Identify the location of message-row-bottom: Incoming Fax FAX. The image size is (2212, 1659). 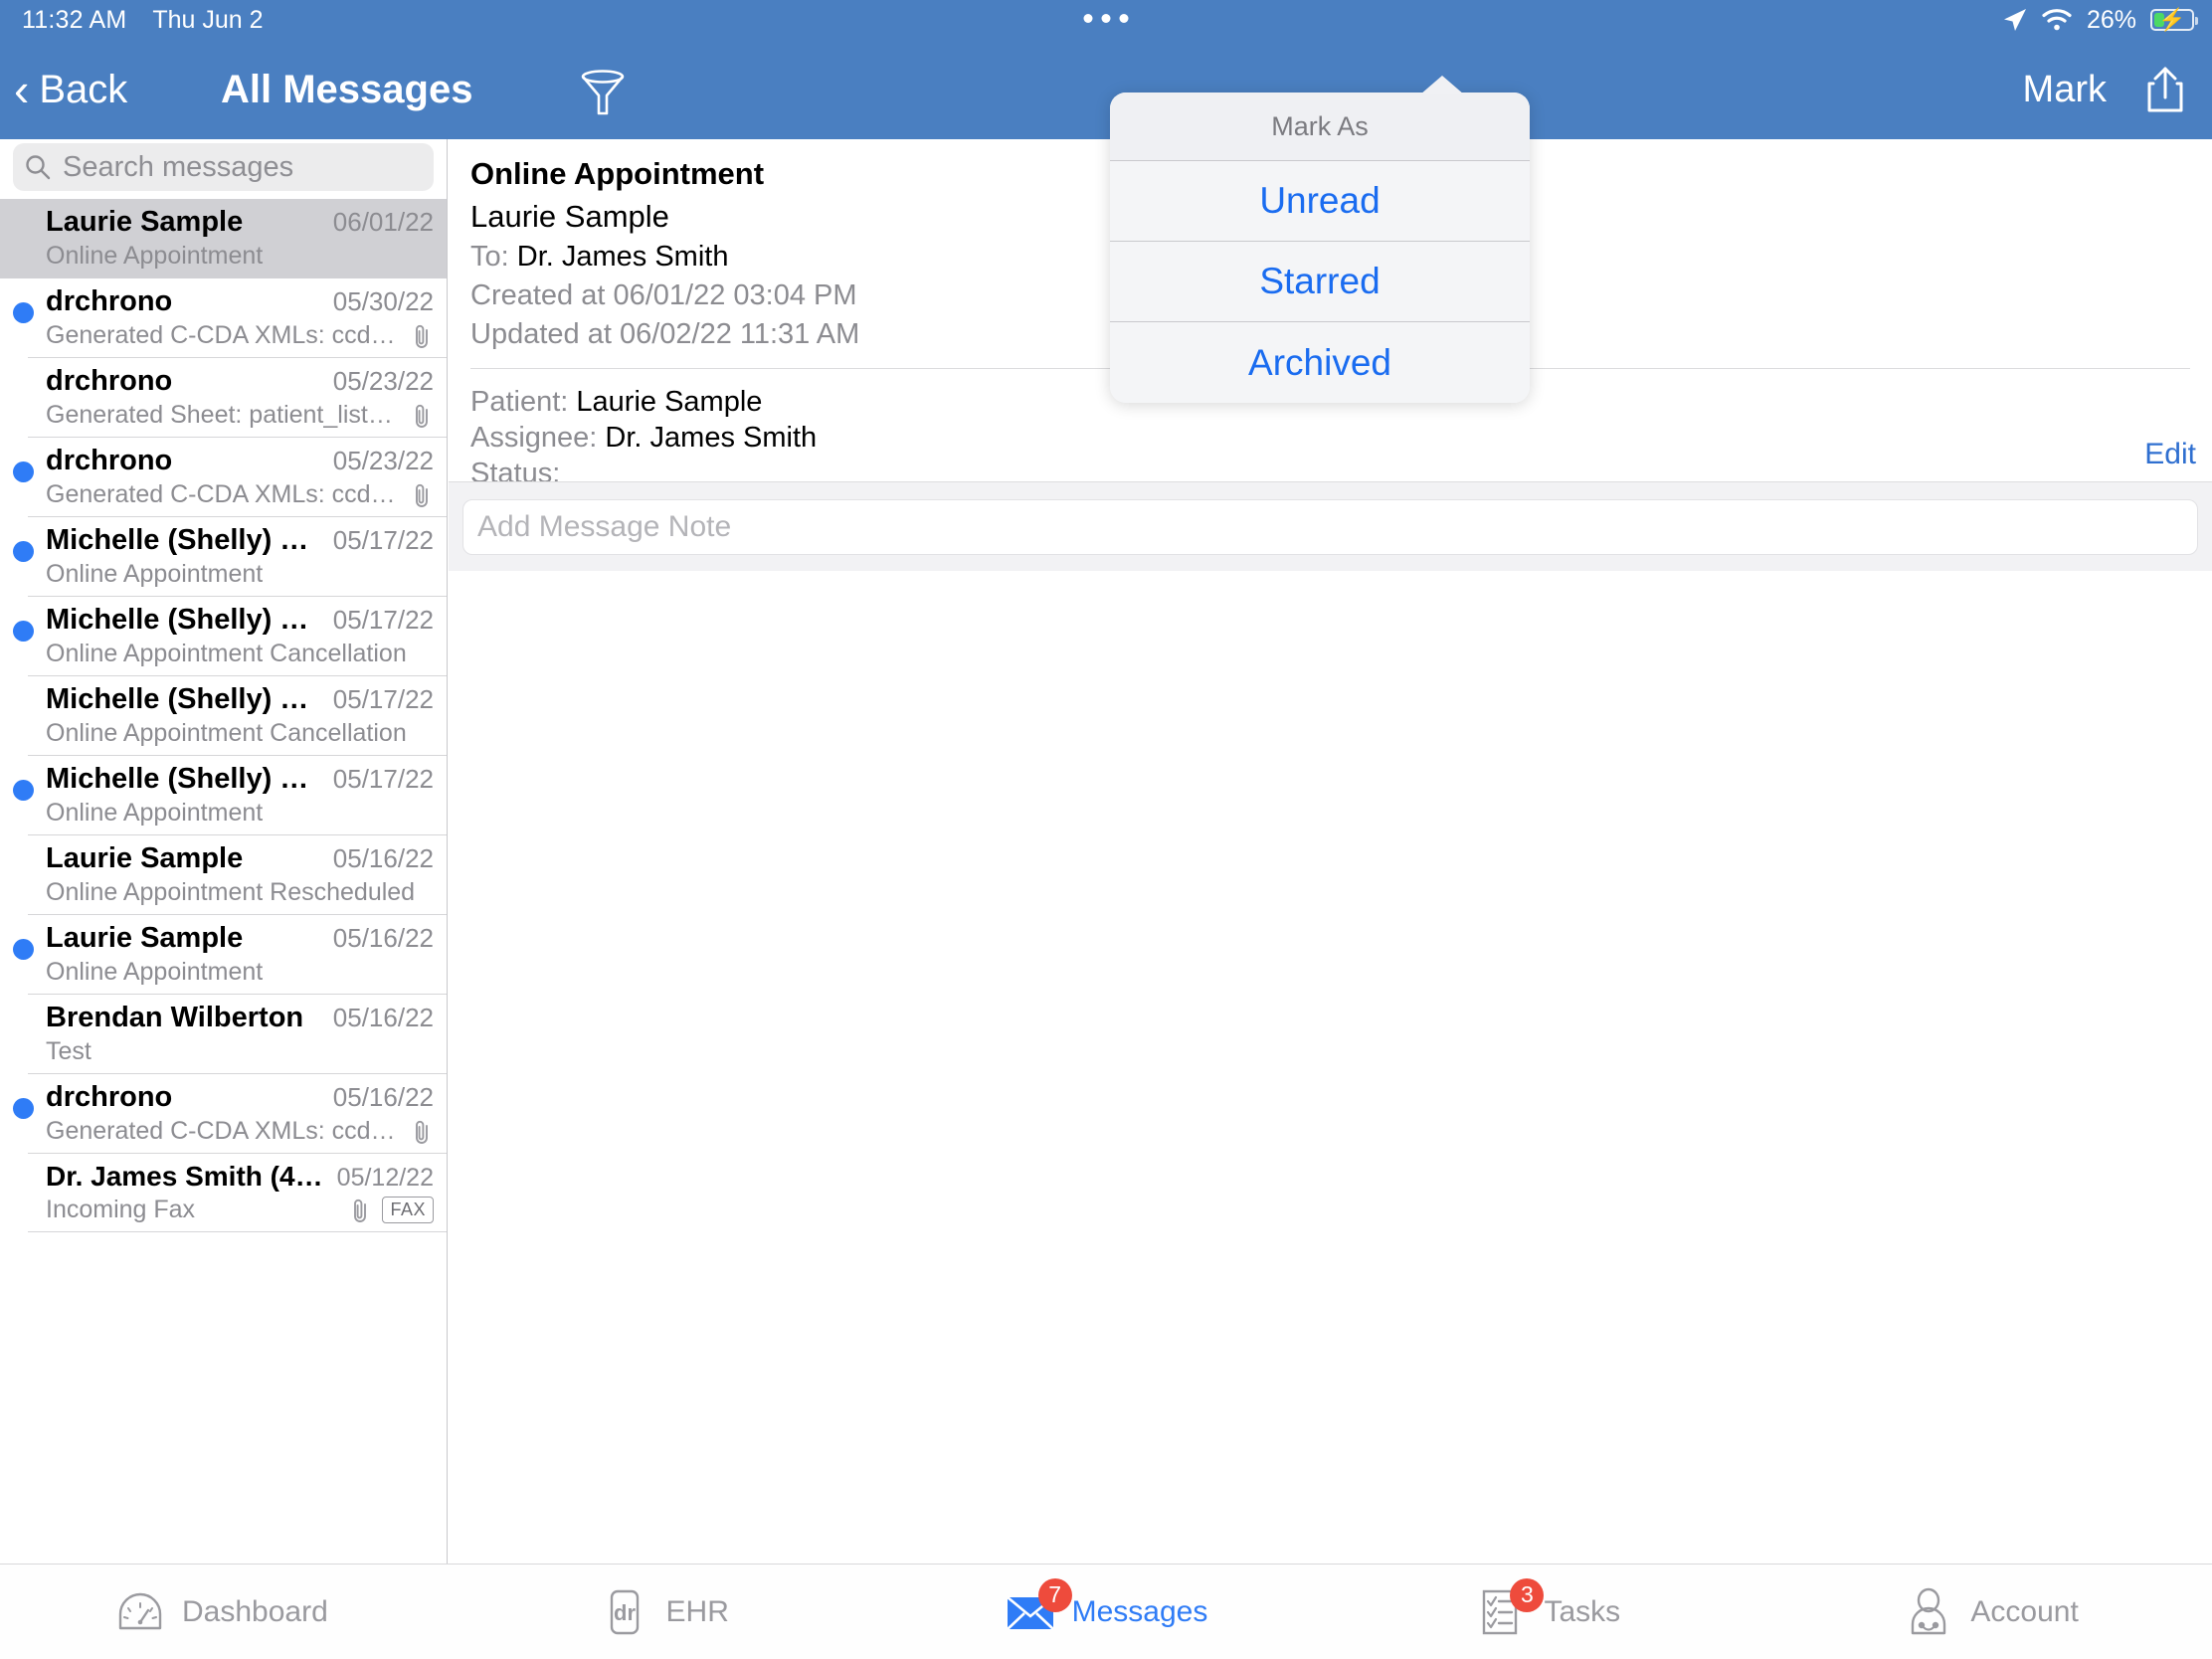
(240, 1210).